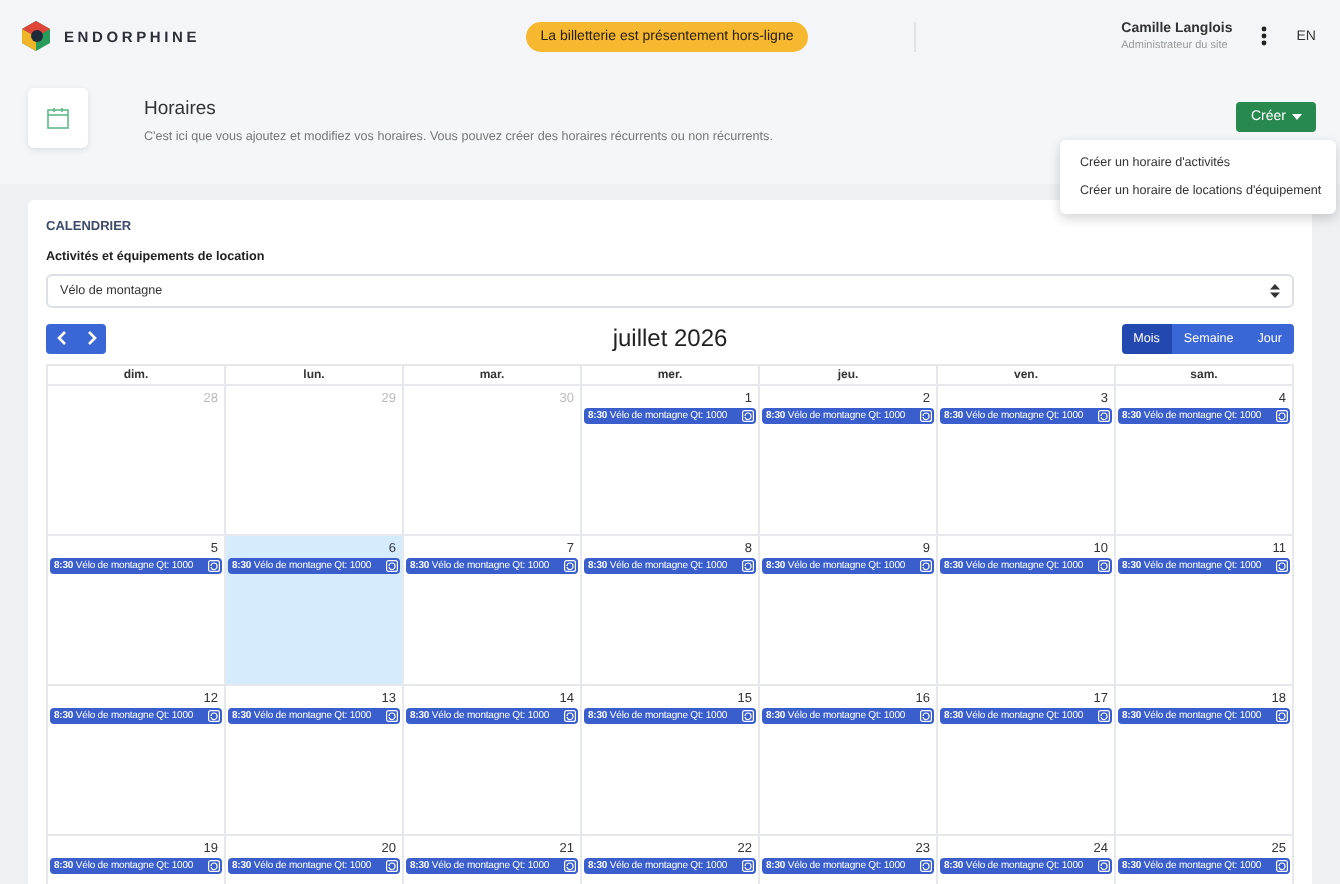 Image resolution: width=1340 pixels, height=884 pixels. I want to click on previous-button, so click(61, 338).